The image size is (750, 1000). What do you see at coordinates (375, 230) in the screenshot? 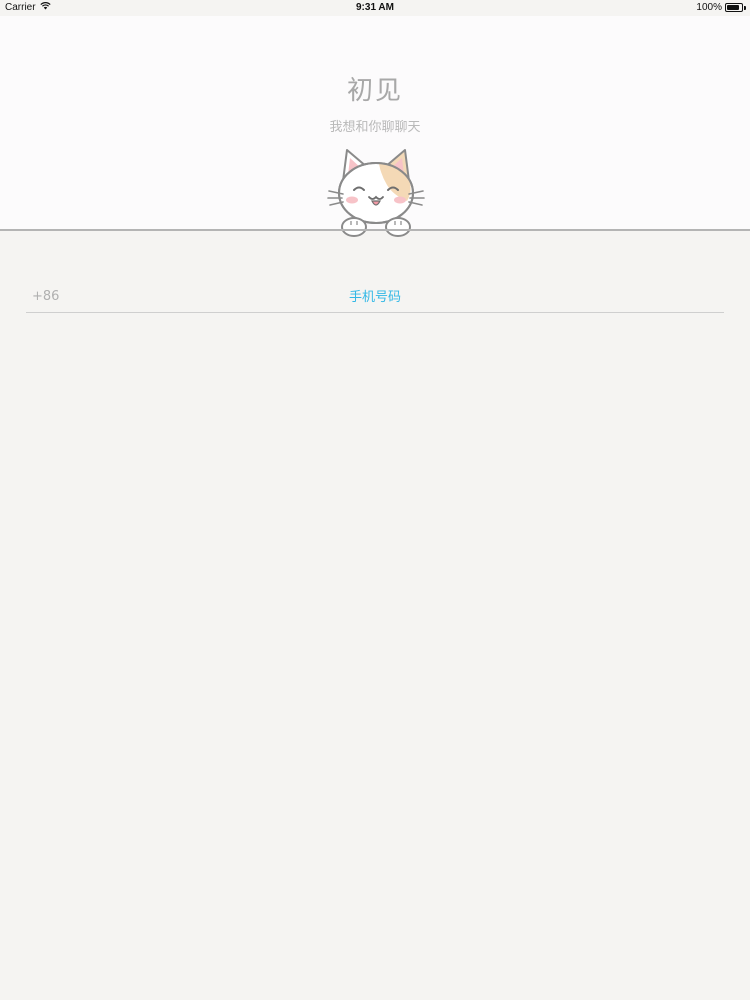
I see `header-divider` at bounding box center [375, 230].